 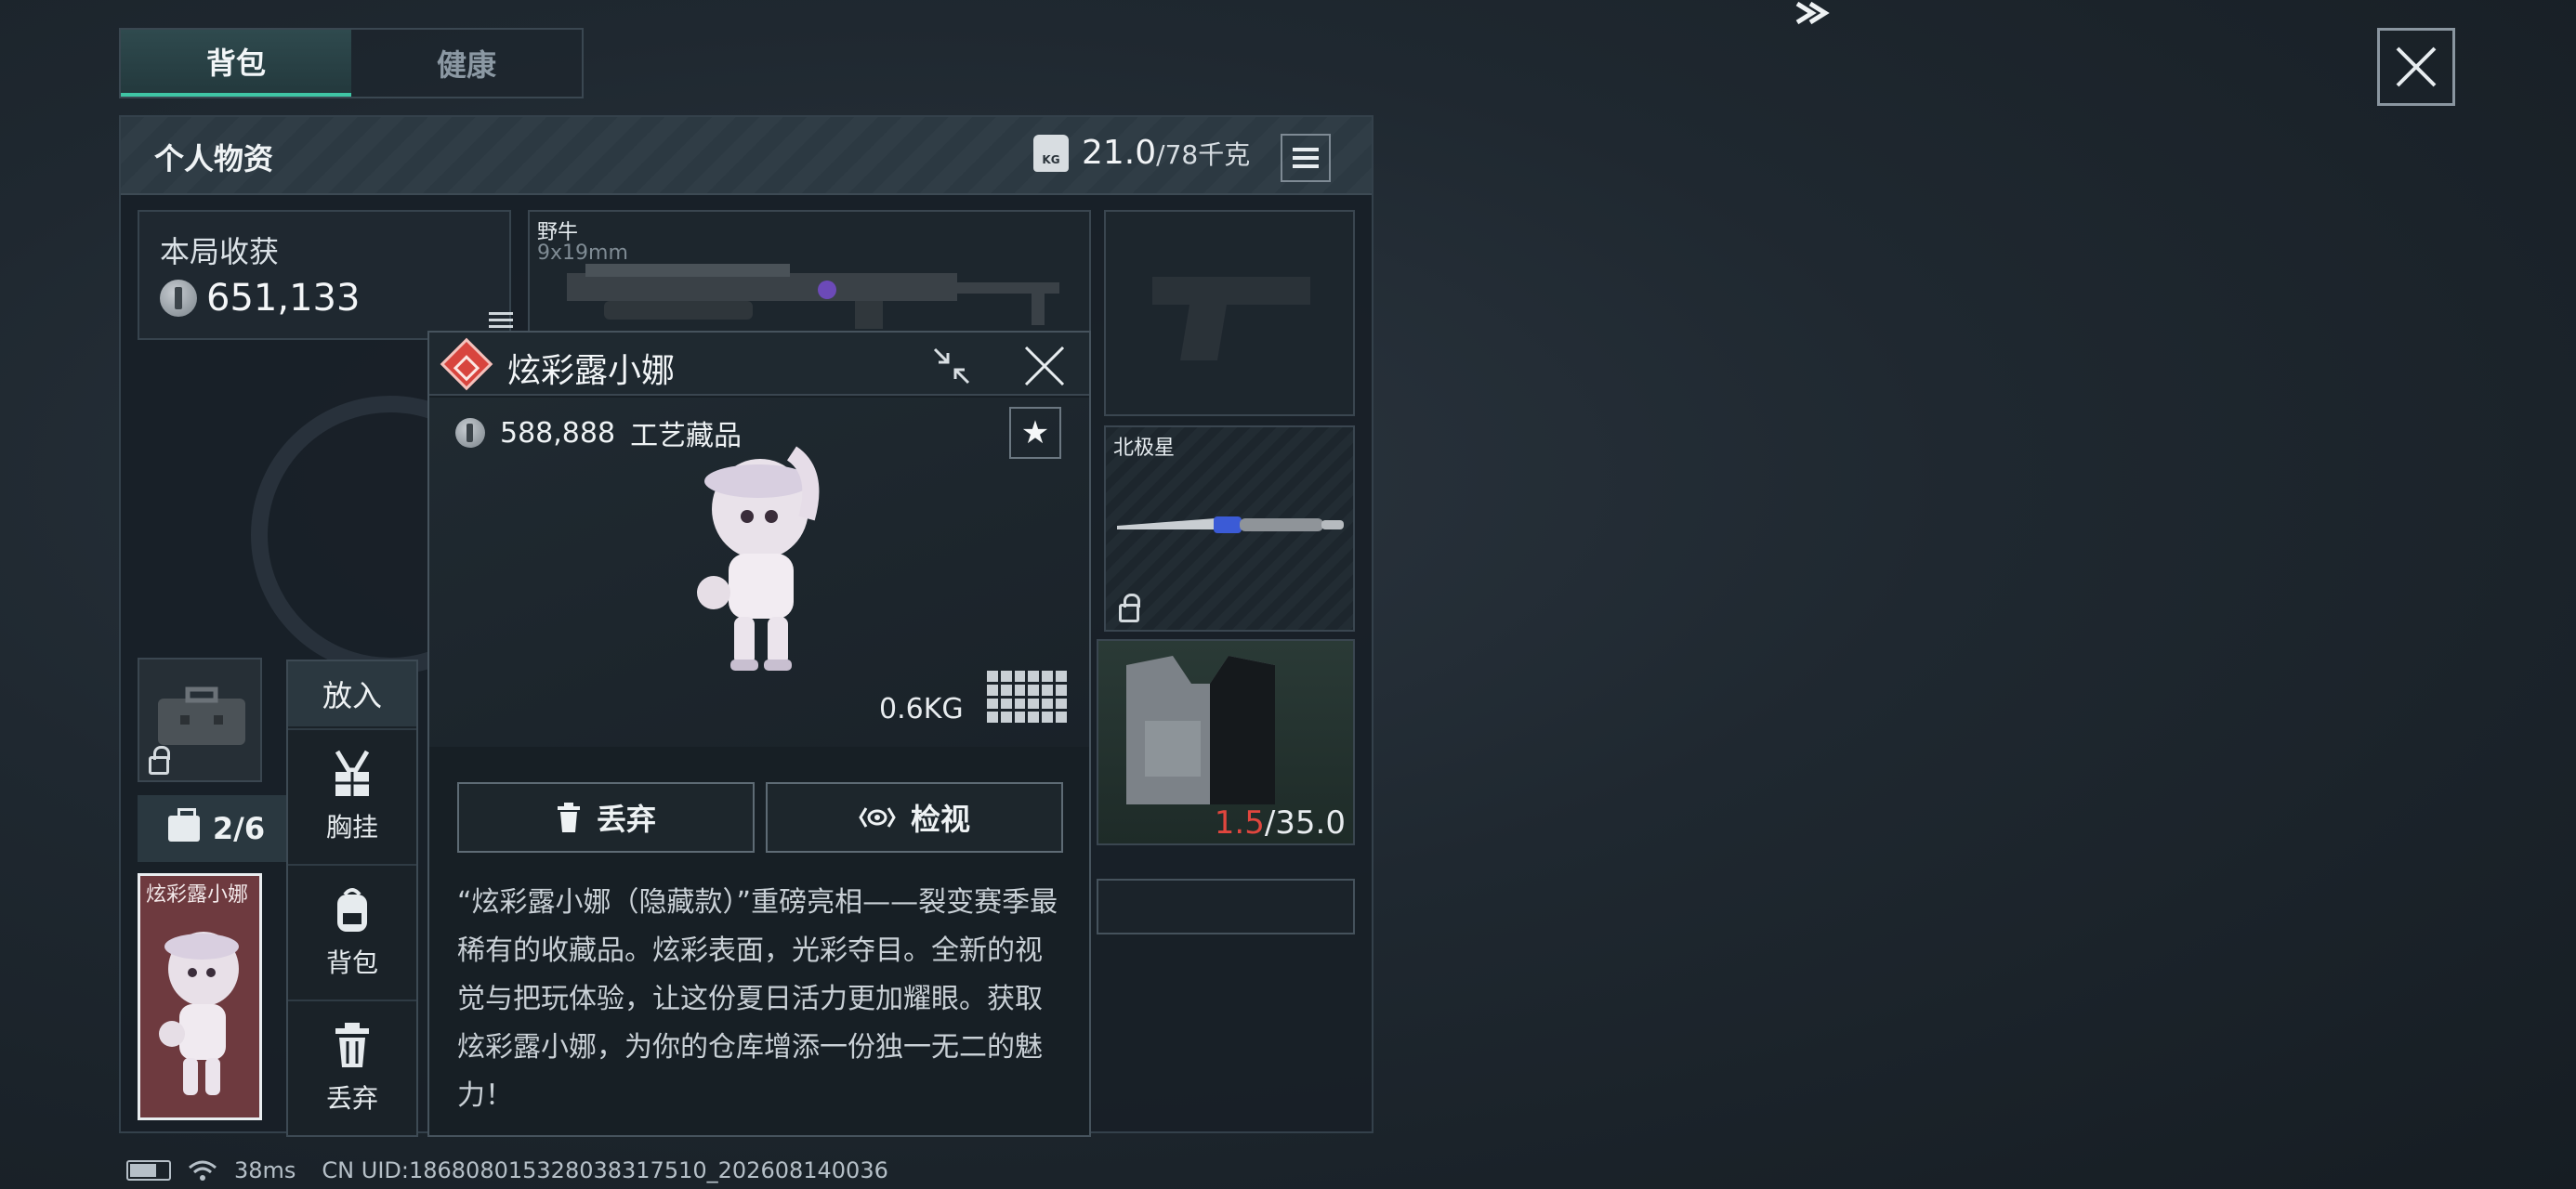 What do you see at coordinates (1226, 906) in the screenshot?
I see `empty-slot-bar` at bounding box center [1226, 906].